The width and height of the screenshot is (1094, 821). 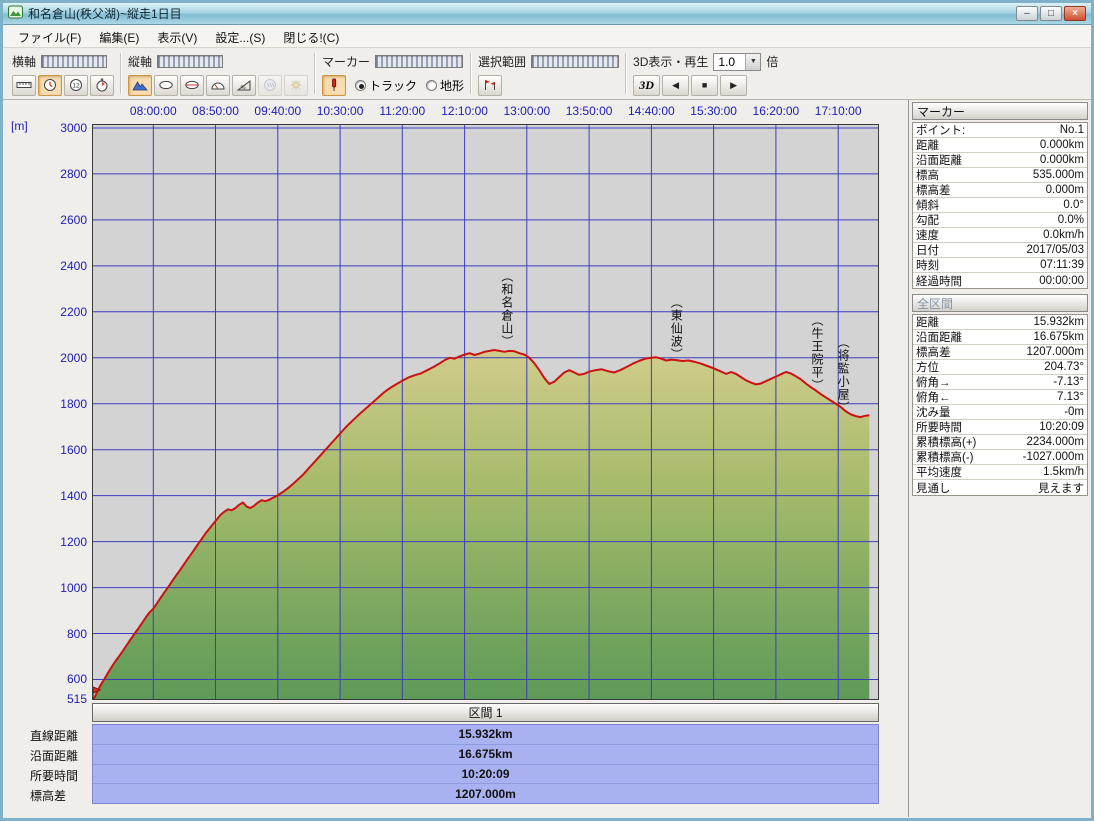 I want to click on ruler-icon, so click(x=24, y=85).